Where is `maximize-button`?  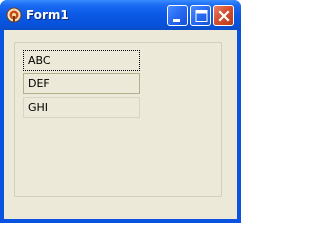 maximize-button is located at coordinates (200, 15).